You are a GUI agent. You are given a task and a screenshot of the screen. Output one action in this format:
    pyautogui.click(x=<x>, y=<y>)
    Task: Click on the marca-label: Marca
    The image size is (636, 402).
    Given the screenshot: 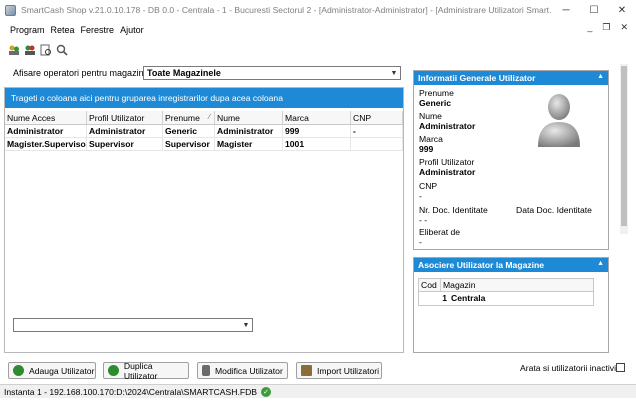 What is the action you would take?
    pyautogui.click(x=431, y=139)
    